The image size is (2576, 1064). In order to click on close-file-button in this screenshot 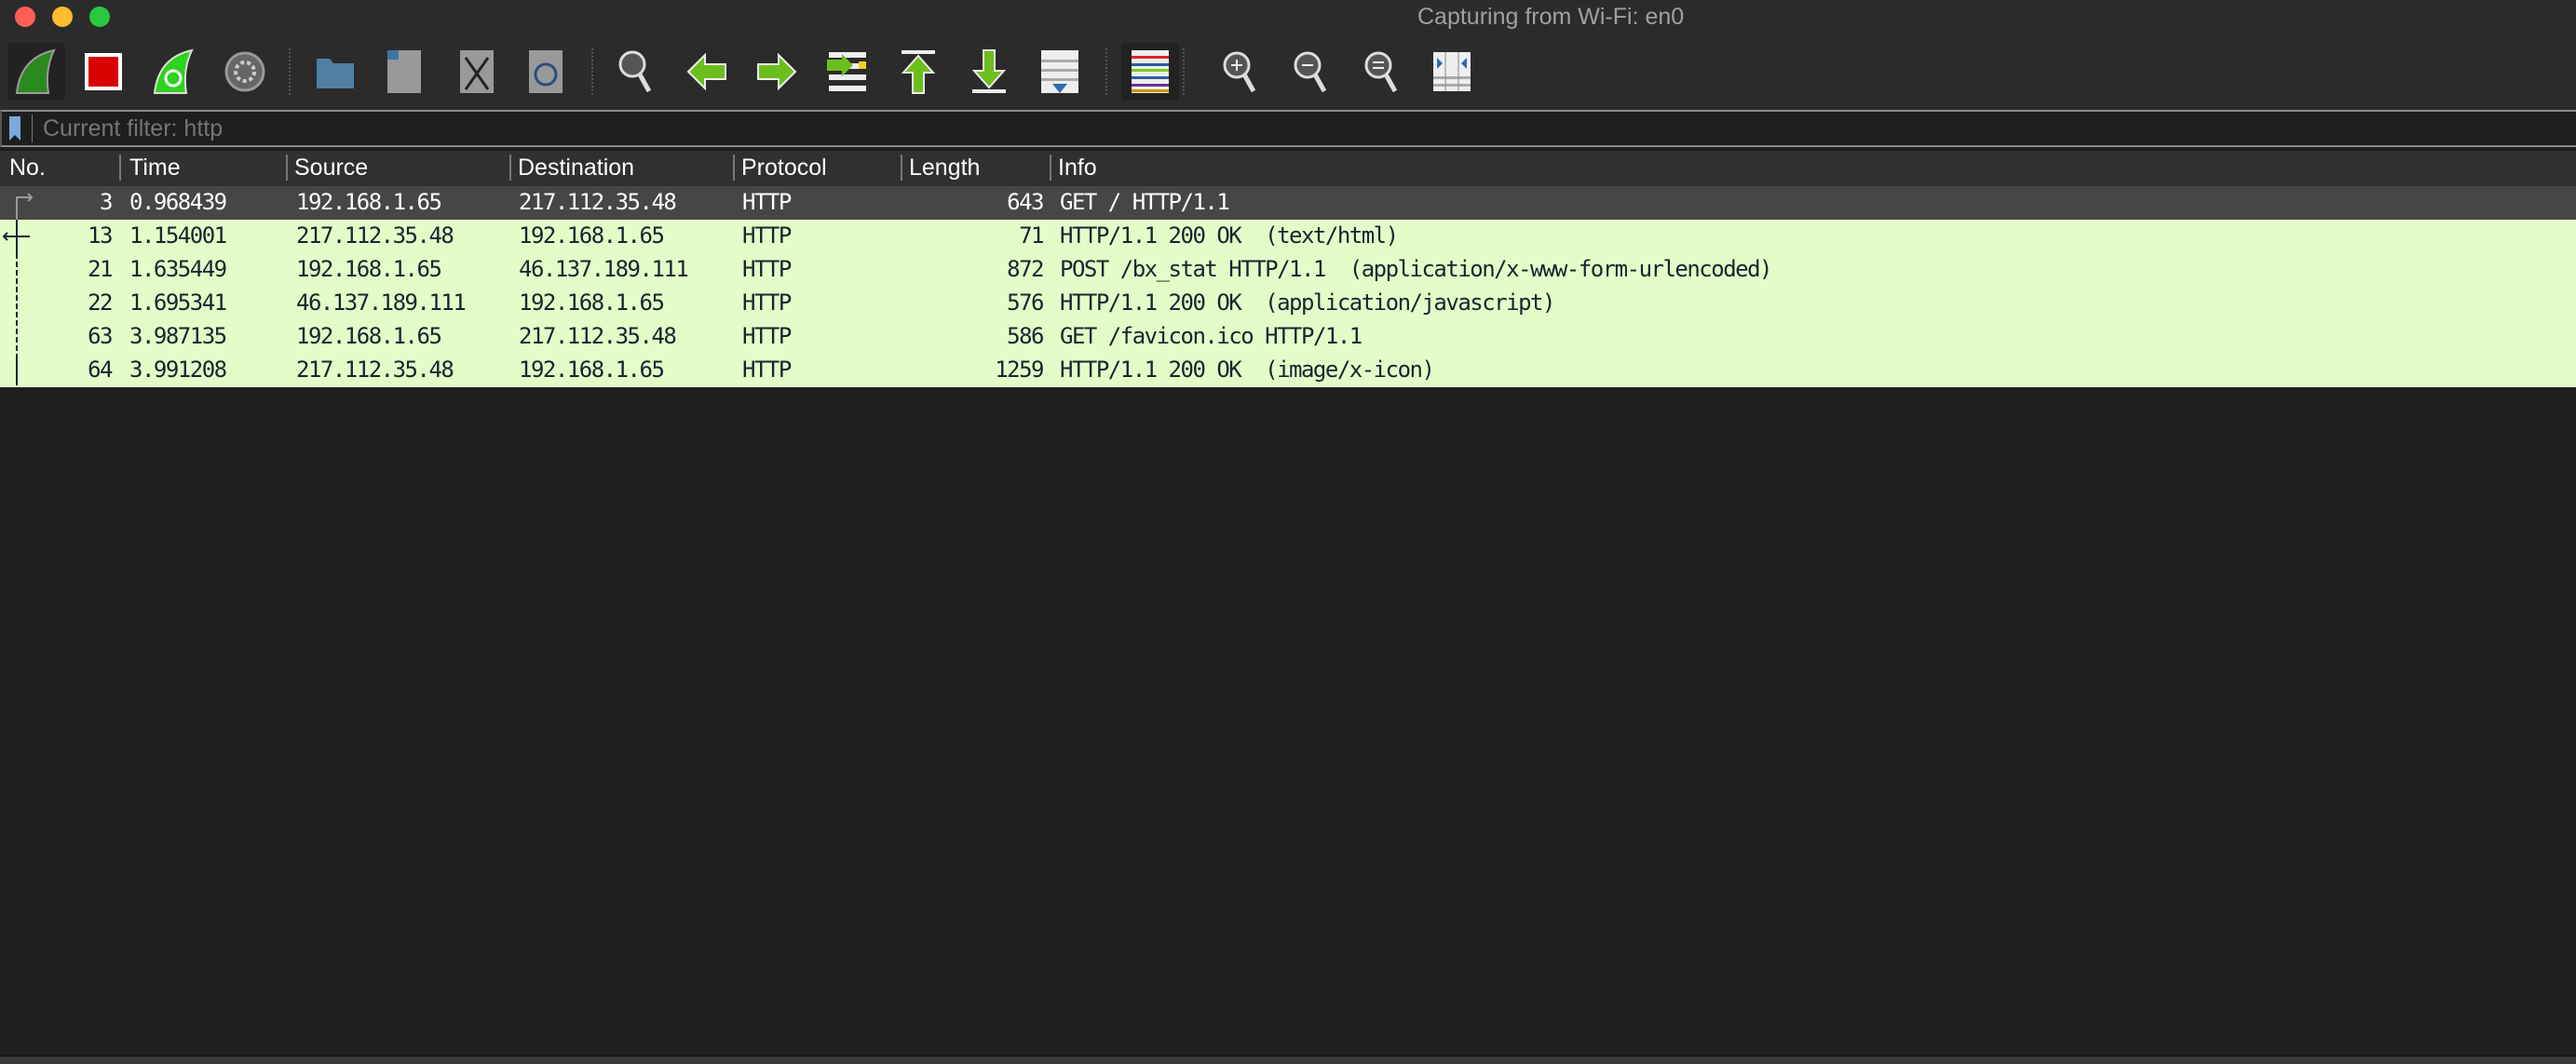, I will do `click(477, 72)`.